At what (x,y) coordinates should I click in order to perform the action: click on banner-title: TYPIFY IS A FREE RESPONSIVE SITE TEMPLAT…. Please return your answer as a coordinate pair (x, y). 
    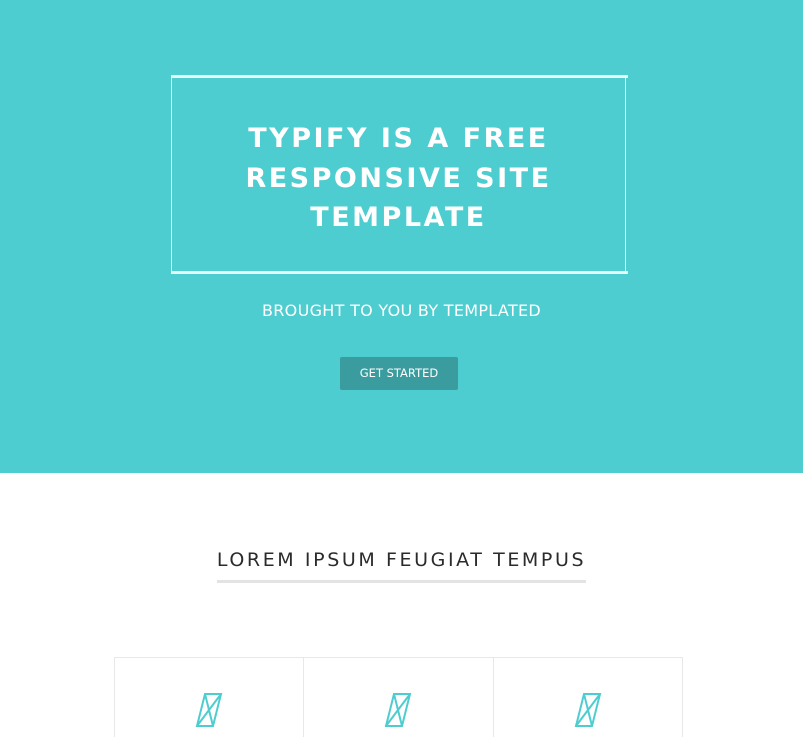
    Looking at the image, I should click on (398, 178).